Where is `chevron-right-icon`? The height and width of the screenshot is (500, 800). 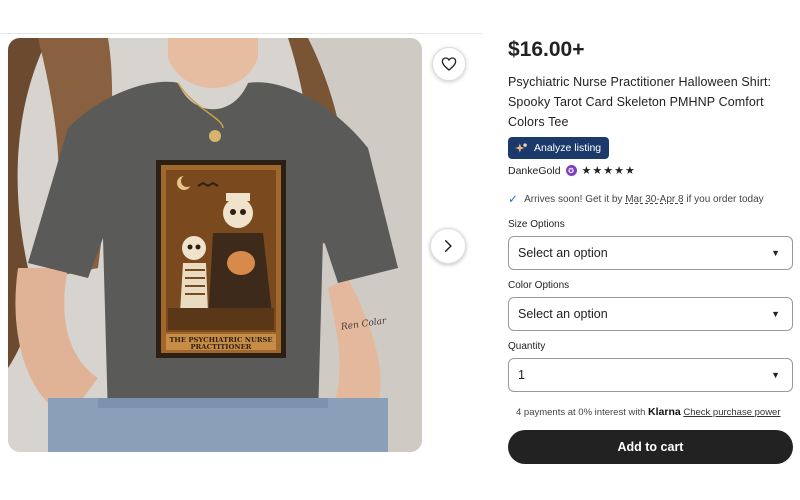
chevron-right-icon is located at coordinates (448, 246).